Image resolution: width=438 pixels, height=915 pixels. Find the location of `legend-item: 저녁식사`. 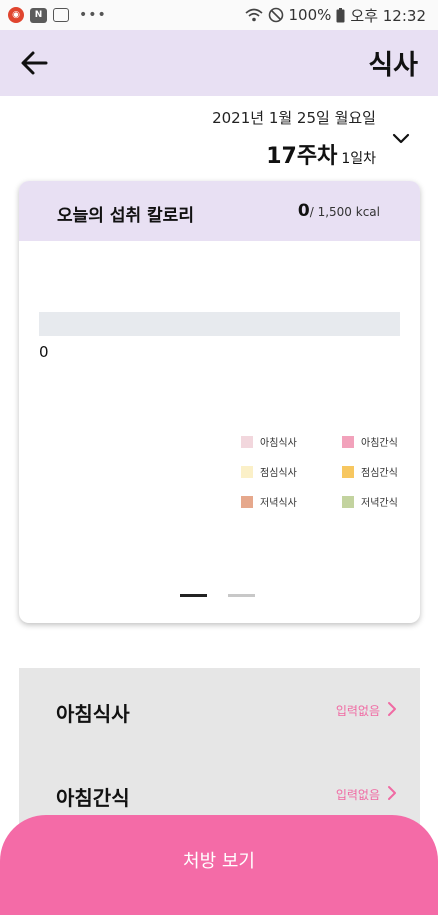

legend-item: 저녁식사 is located at coordinates (269, 501).